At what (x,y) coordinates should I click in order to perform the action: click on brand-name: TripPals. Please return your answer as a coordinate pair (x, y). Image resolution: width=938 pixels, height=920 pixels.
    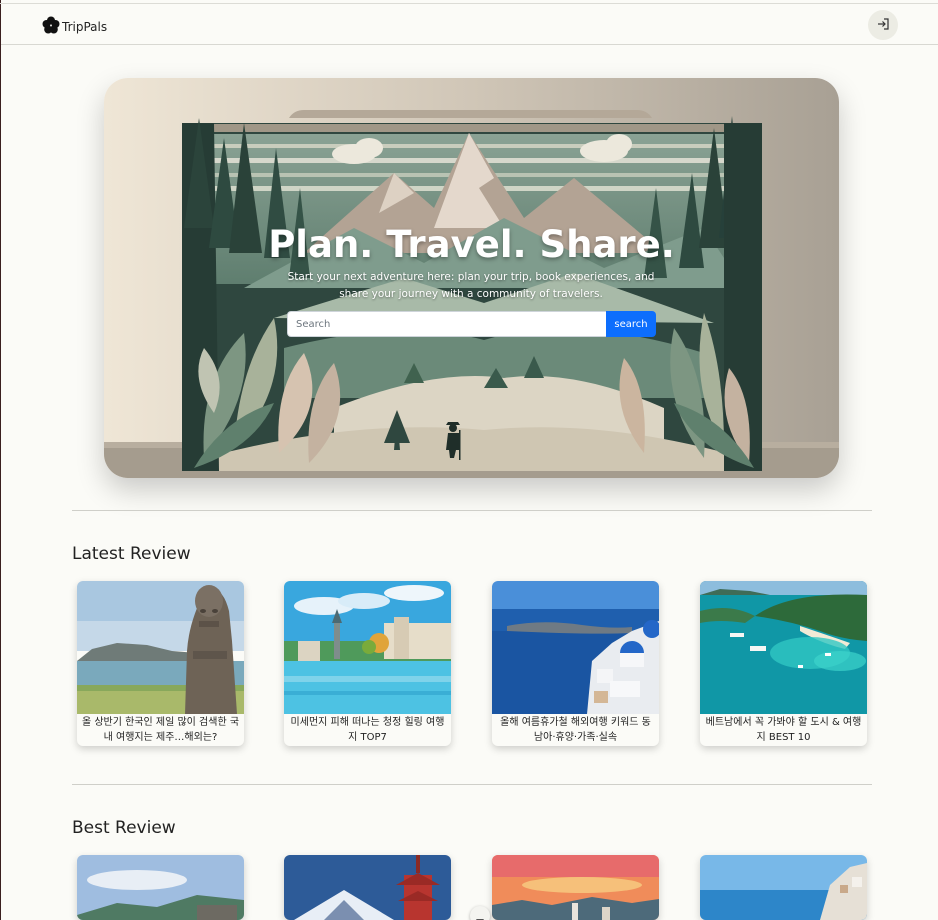
    Looking at the image, I should click on (85, 27).